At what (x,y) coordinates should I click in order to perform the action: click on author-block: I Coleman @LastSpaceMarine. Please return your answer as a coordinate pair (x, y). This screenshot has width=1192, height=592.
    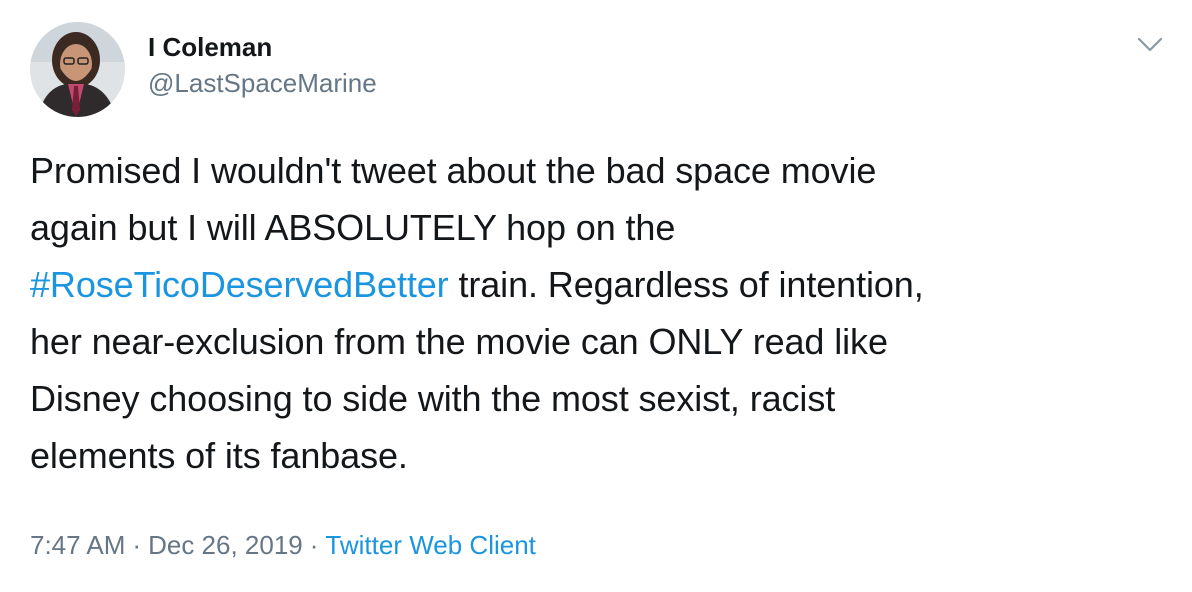
    Looking at the image, I should click on (262, 65).